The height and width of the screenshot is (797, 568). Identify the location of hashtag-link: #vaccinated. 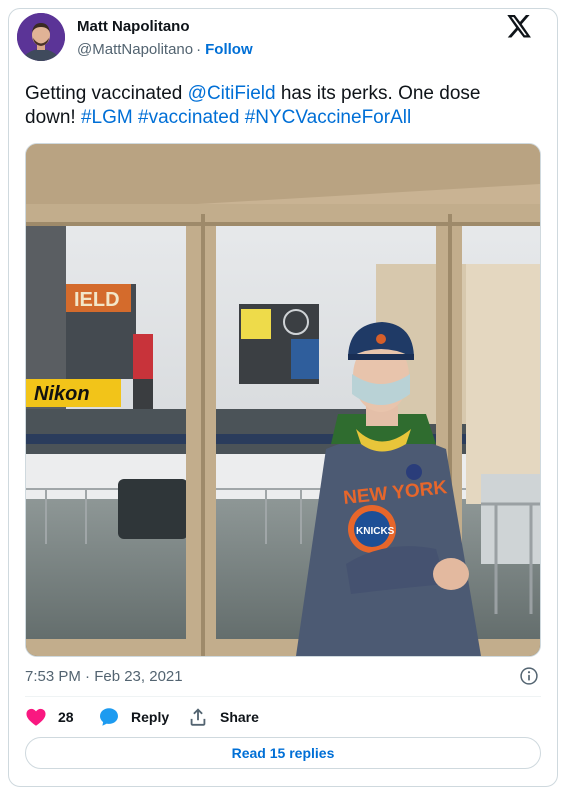
(188, 117).